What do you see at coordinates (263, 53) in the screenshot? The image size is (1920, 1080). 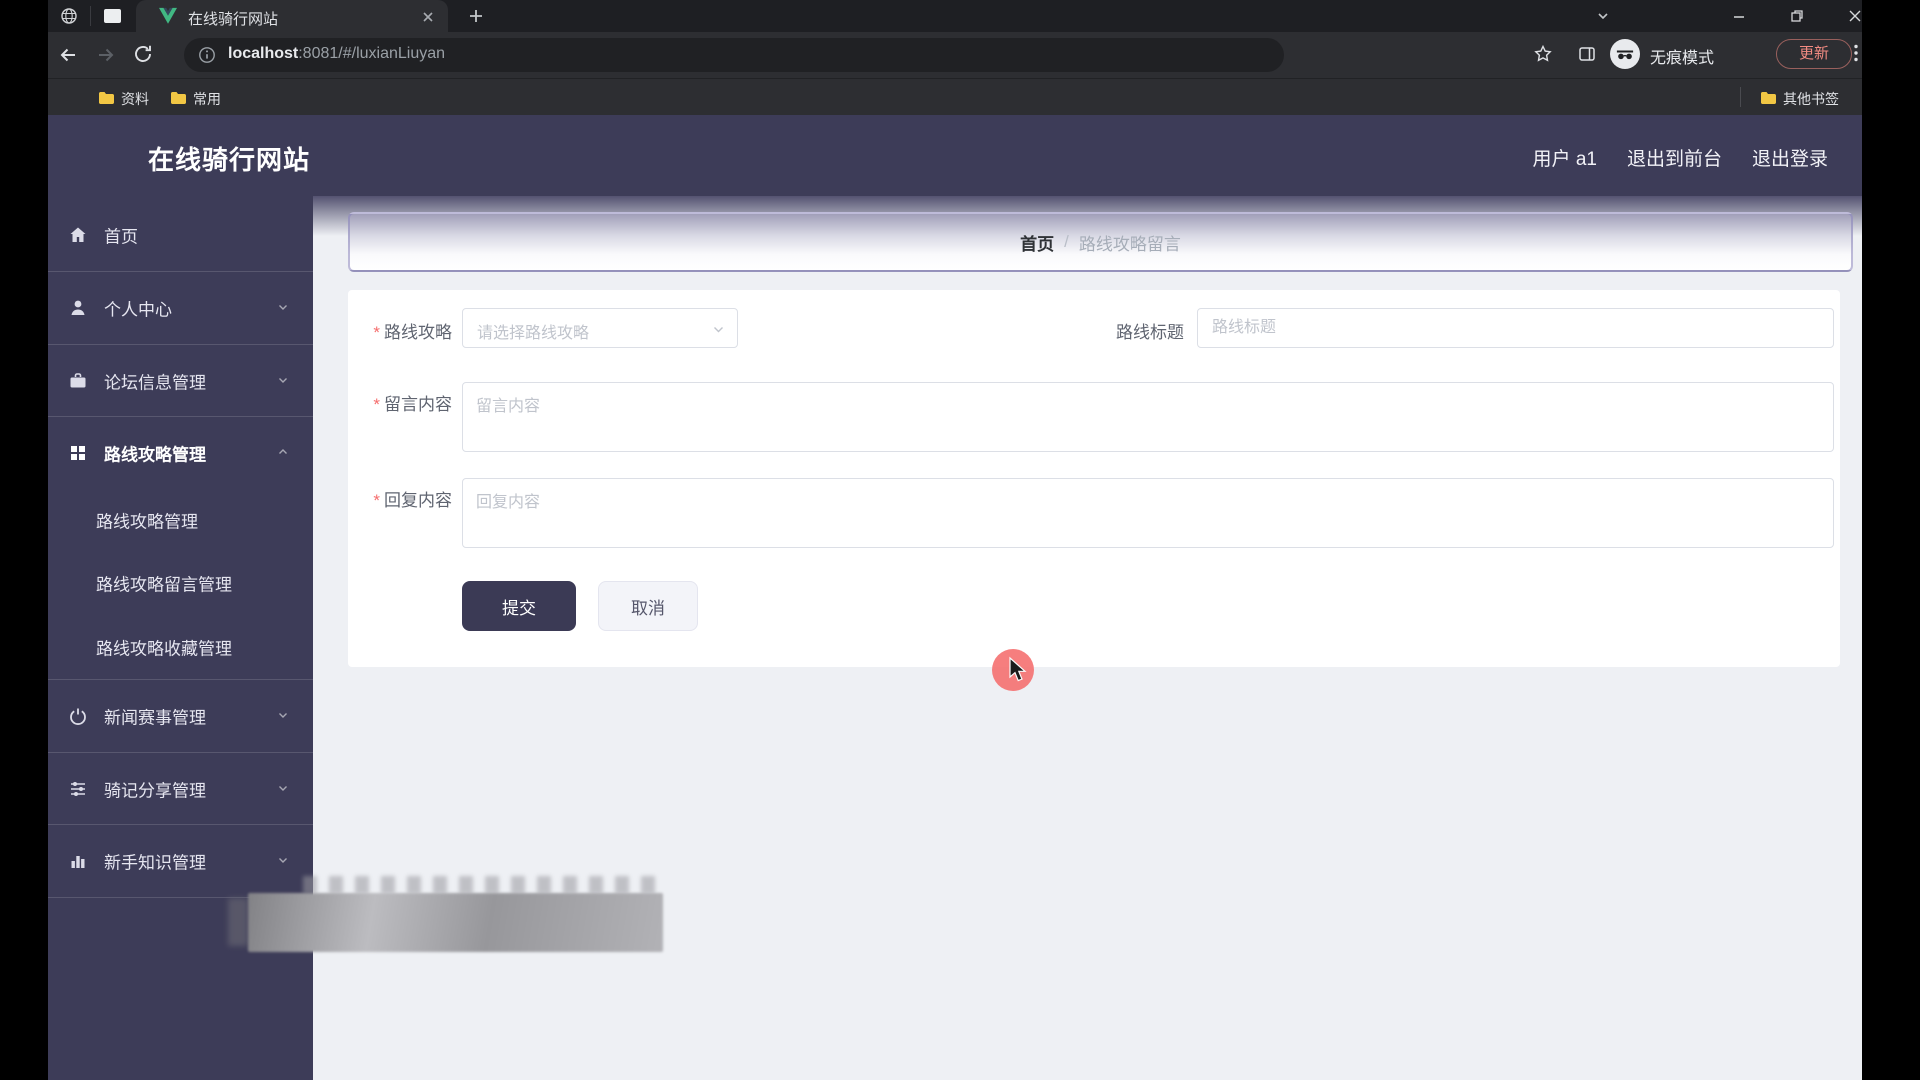 I see `url-host: localhost` at bounding box center [263, 53].